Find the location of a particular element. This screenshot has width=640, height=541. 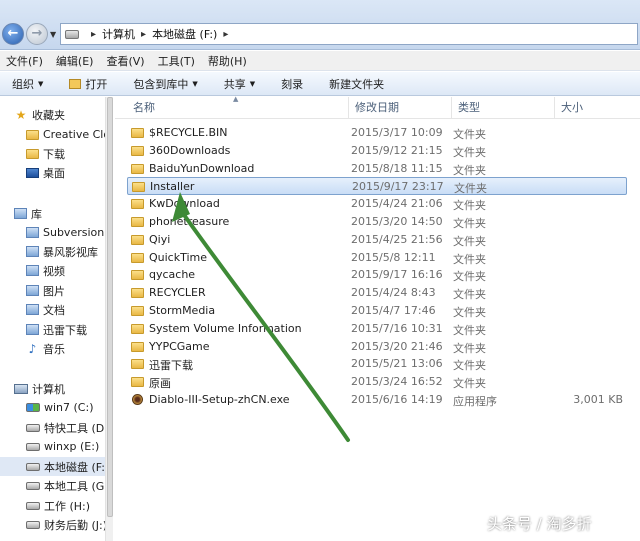

nav-item-desktop: 桌面 is located at coordinates (69, 172).